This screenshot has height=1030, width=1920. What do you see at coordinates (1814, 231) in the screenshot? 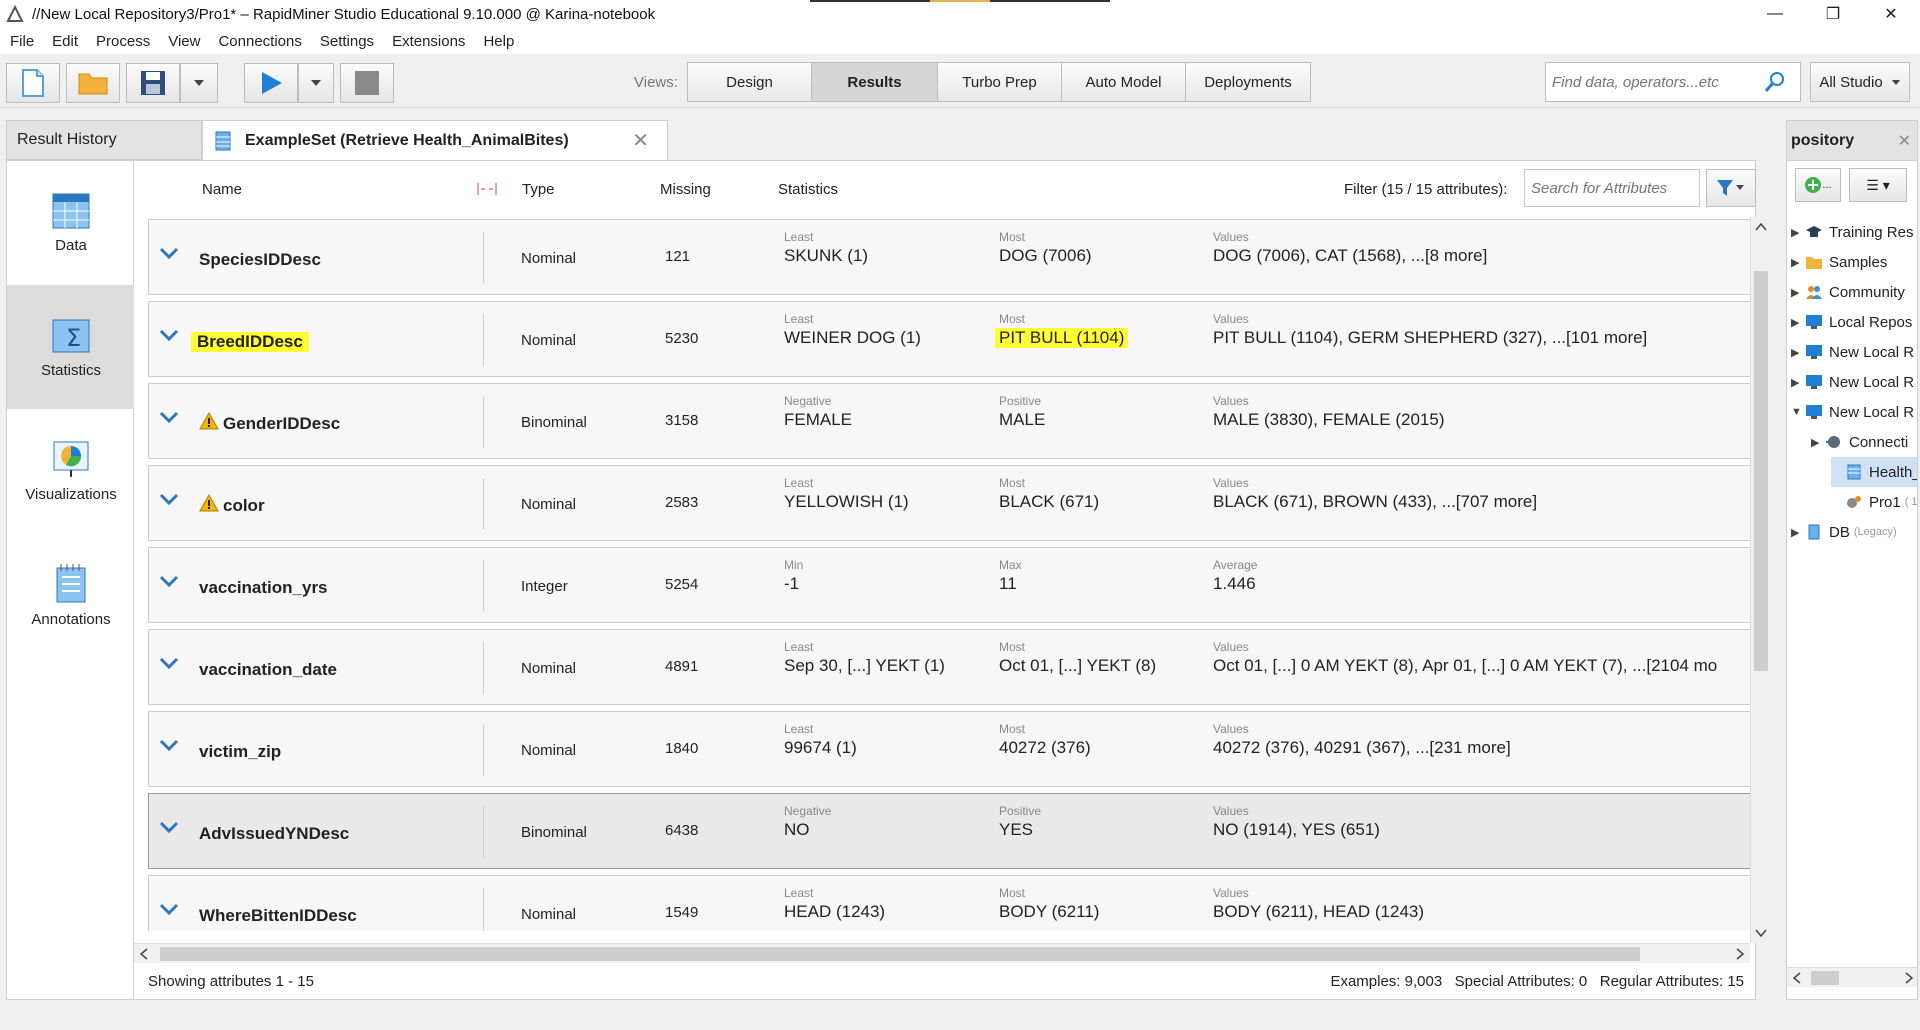
I see `graduation-cap-icon` at bounding box center [1814, 231].